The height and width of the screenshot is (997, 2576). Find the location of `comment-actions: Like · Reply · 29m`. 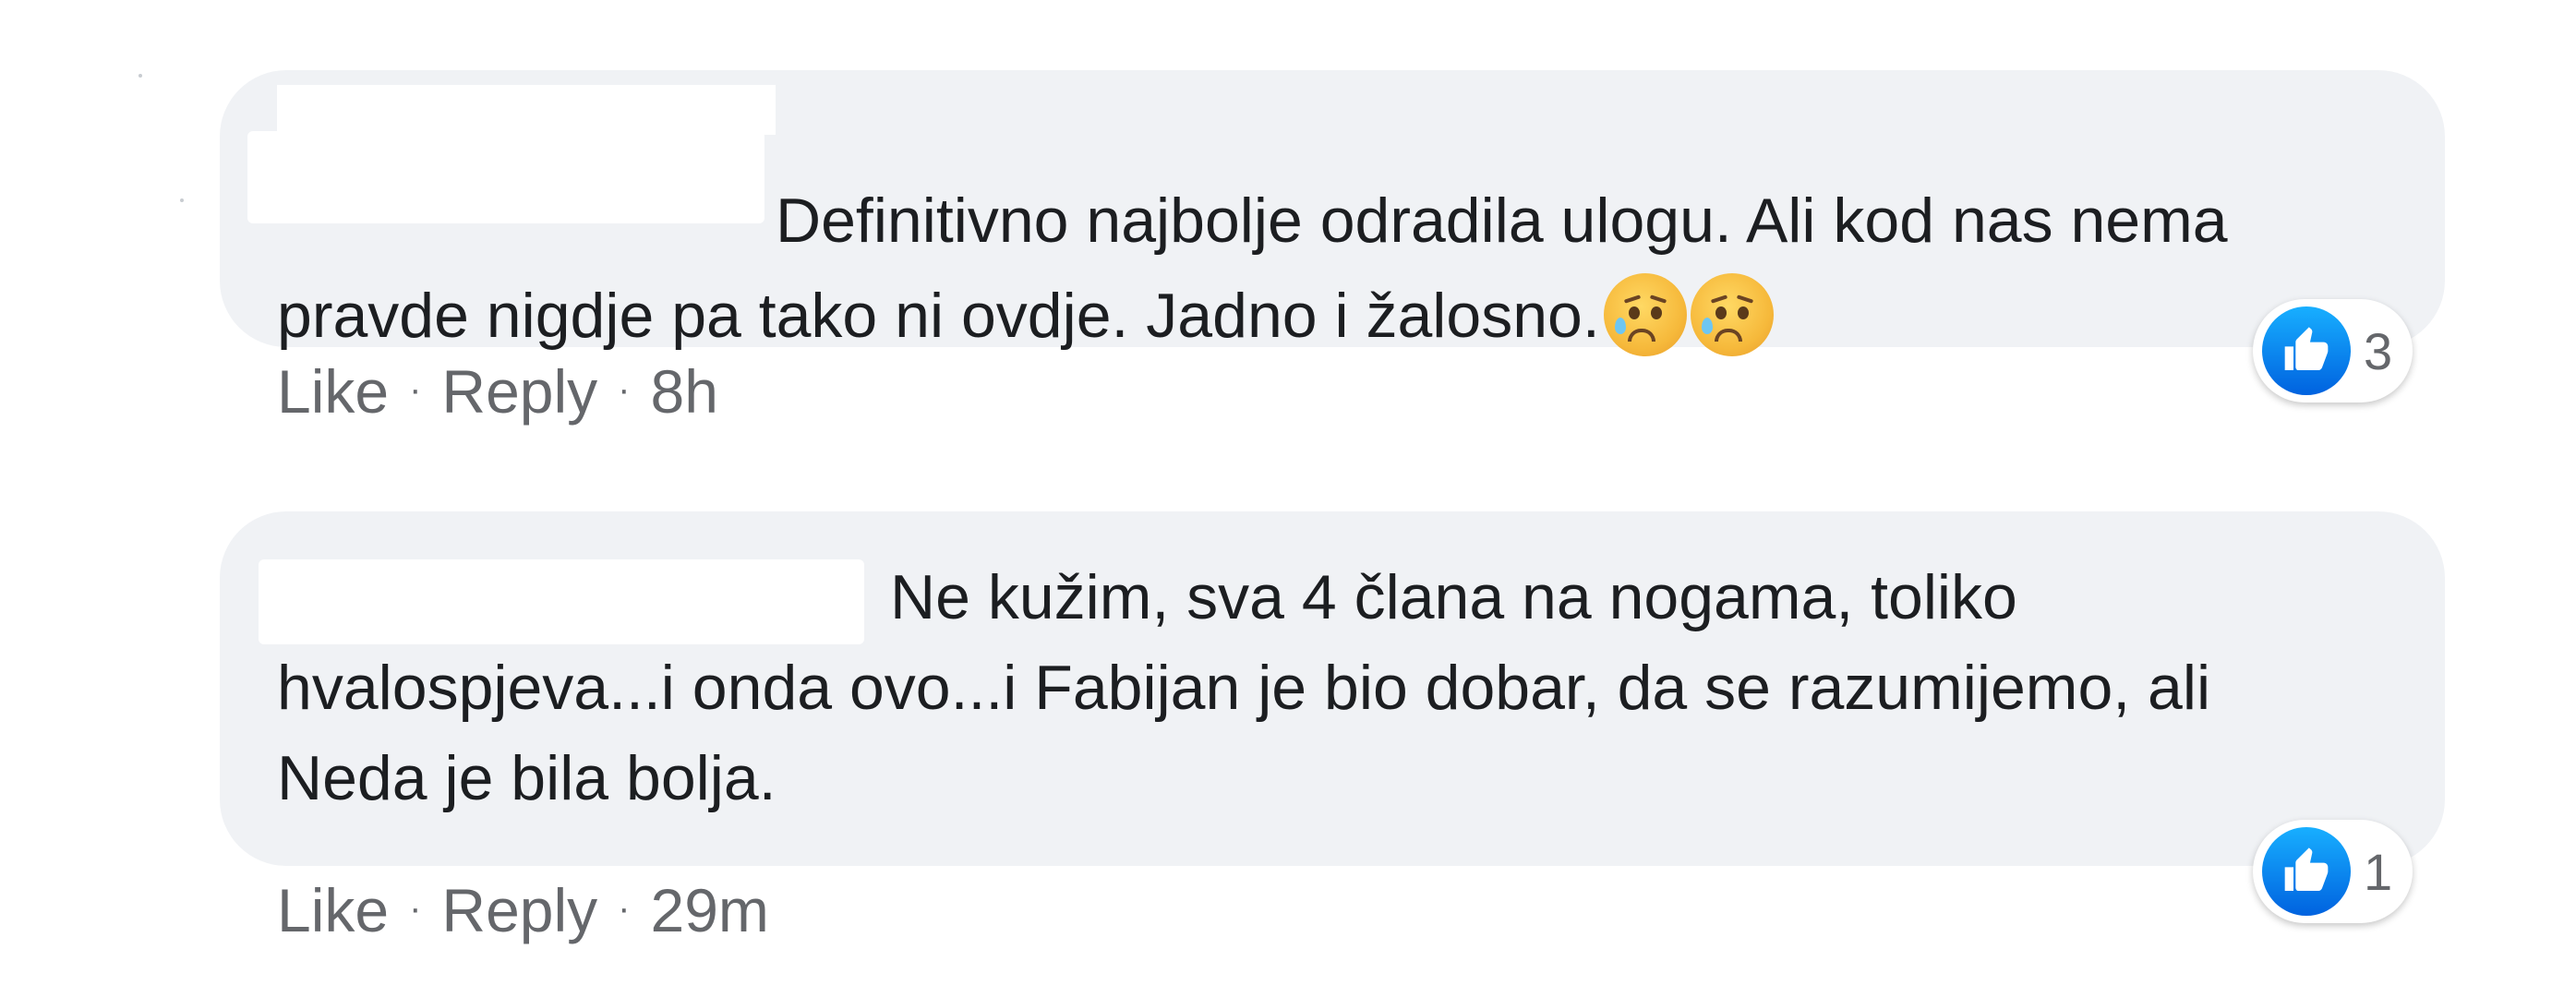

comment-actions: Like · Reply · 29m is located at coordinates (523, 910).